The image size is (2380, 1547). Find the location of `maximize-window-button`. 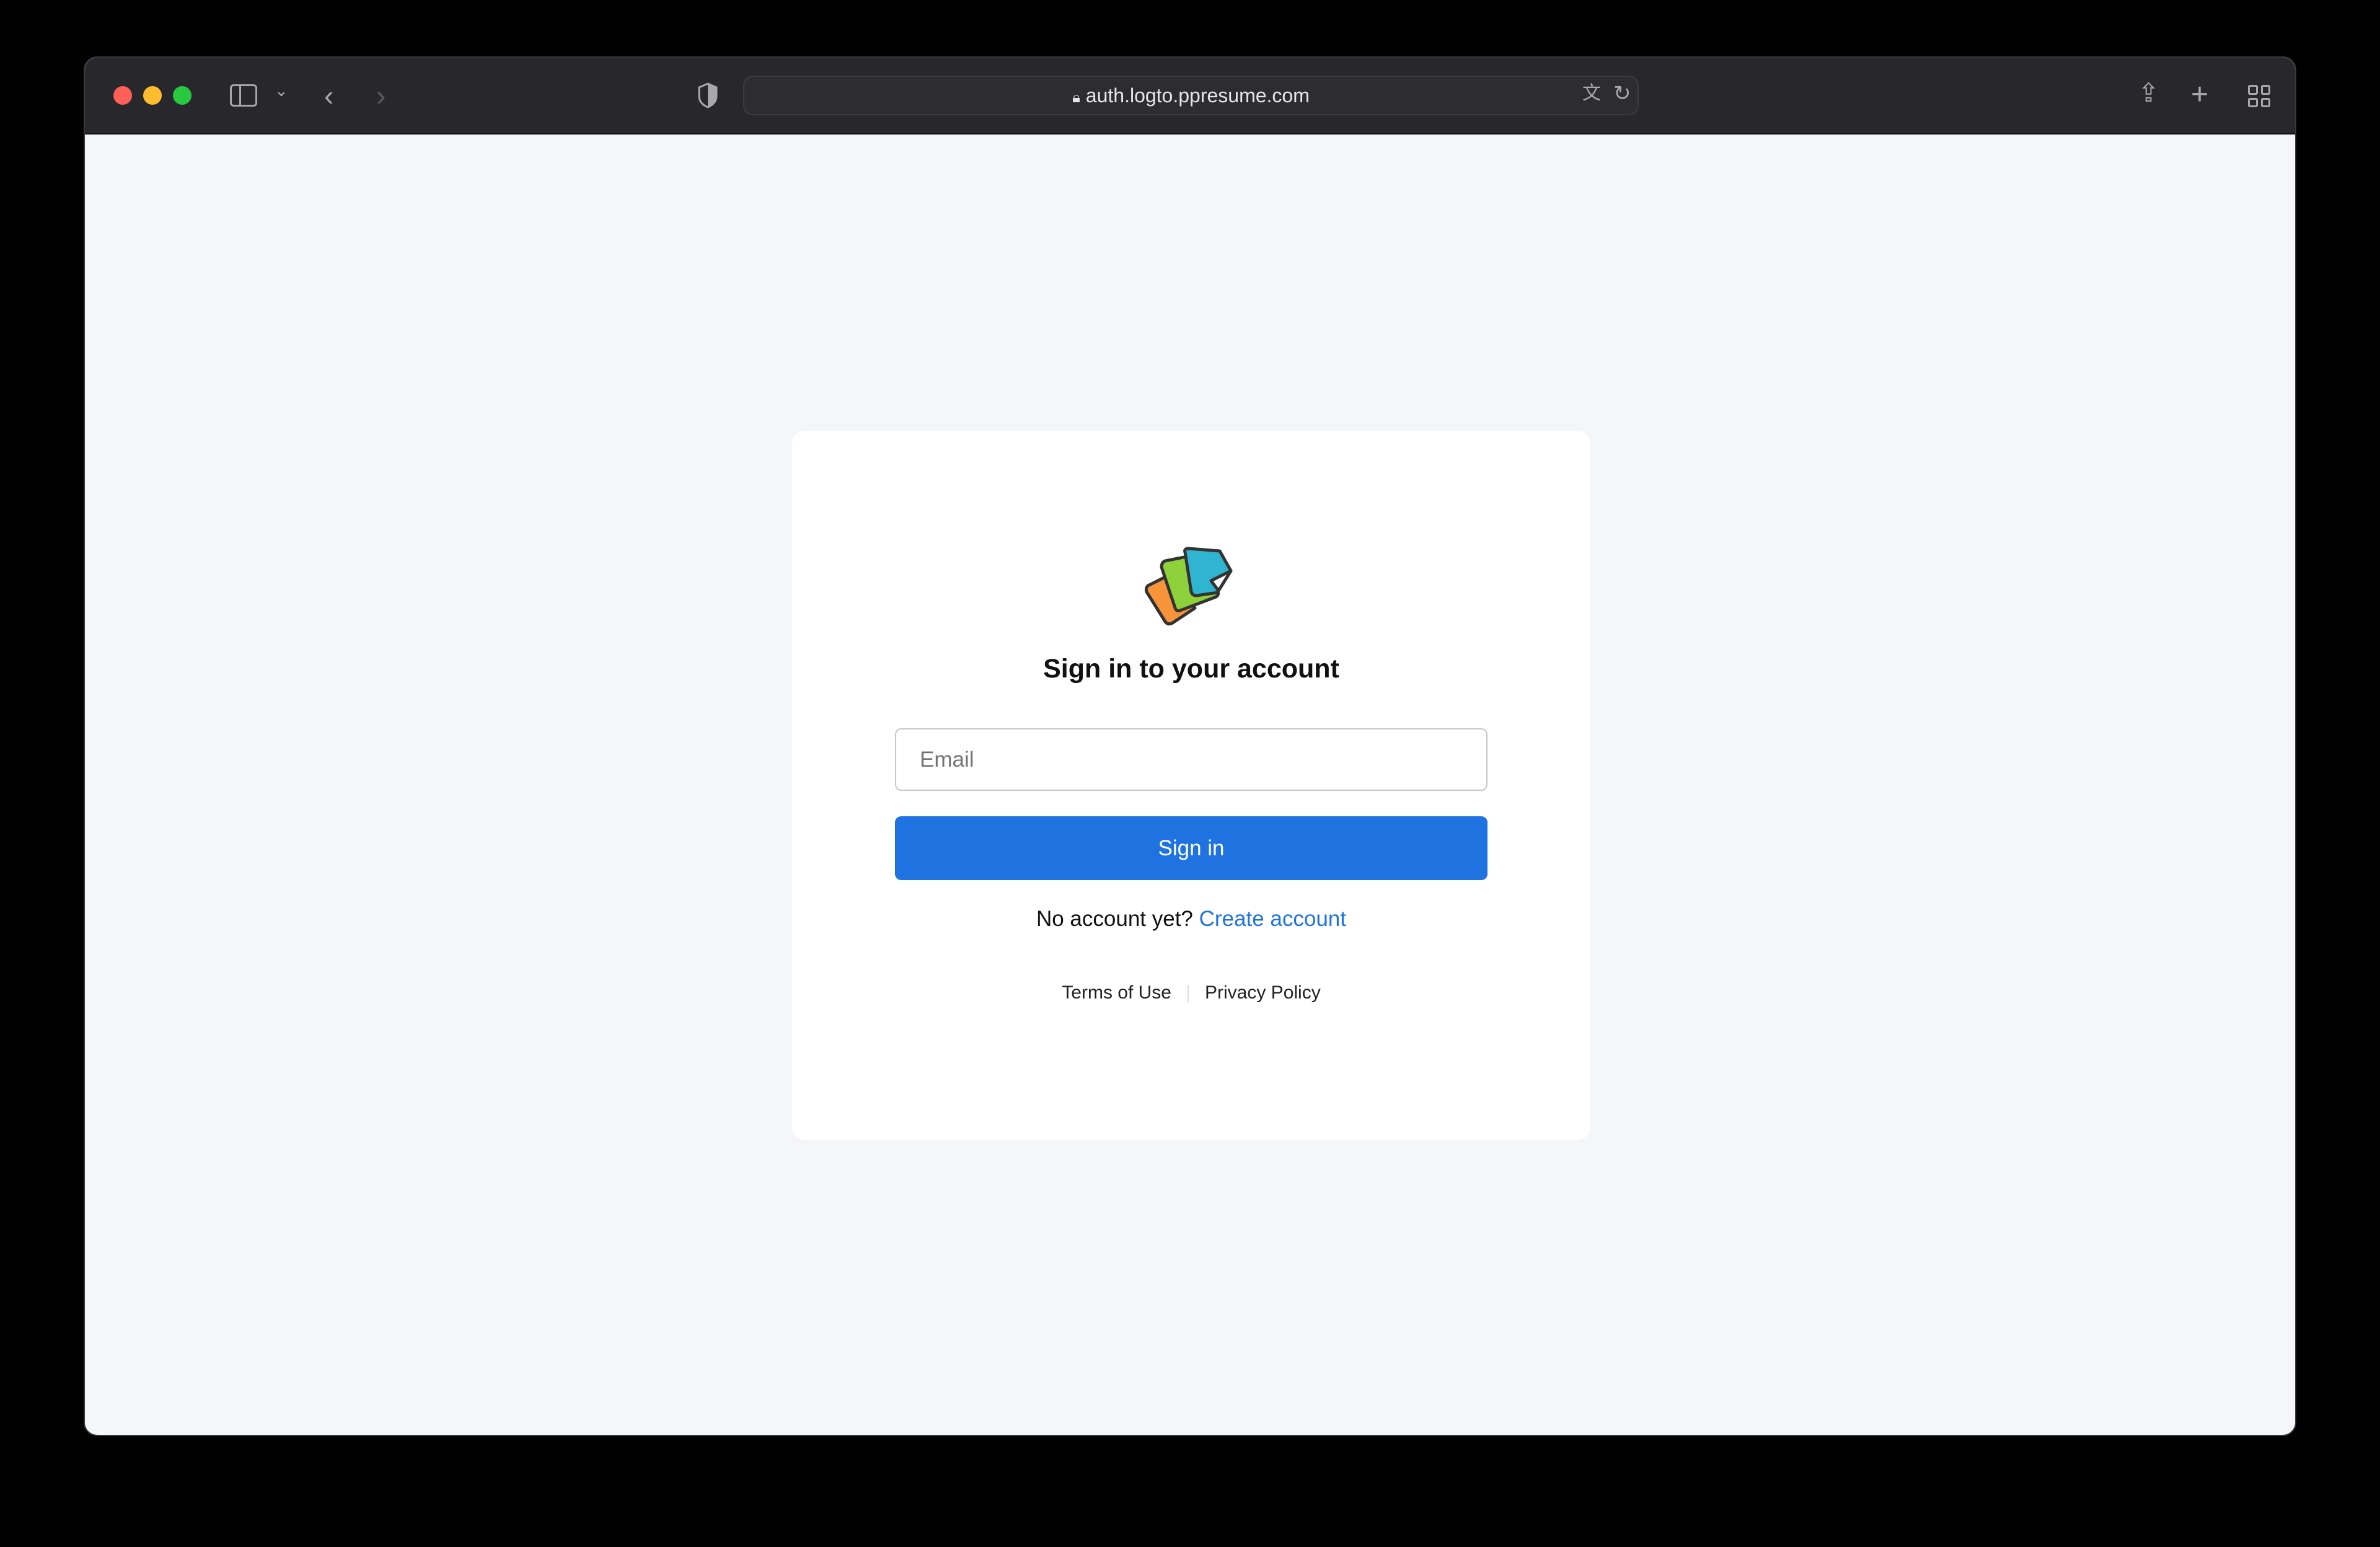

maximize-window-button is located at coordinates (182, 95).